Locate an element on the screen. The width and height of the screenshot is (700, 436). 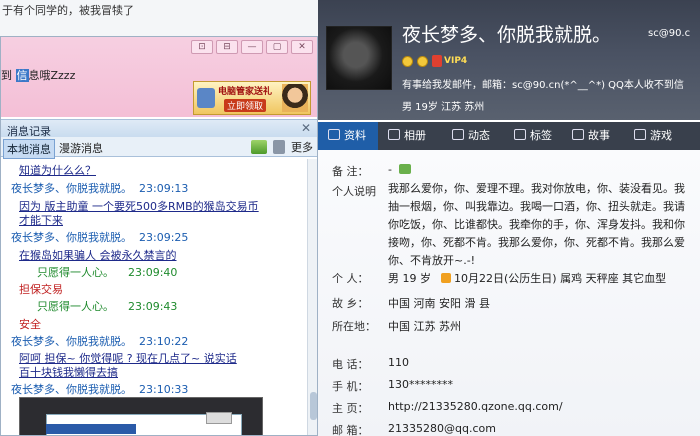
message-text: 才能下来 is located at coordinates (41, 220).